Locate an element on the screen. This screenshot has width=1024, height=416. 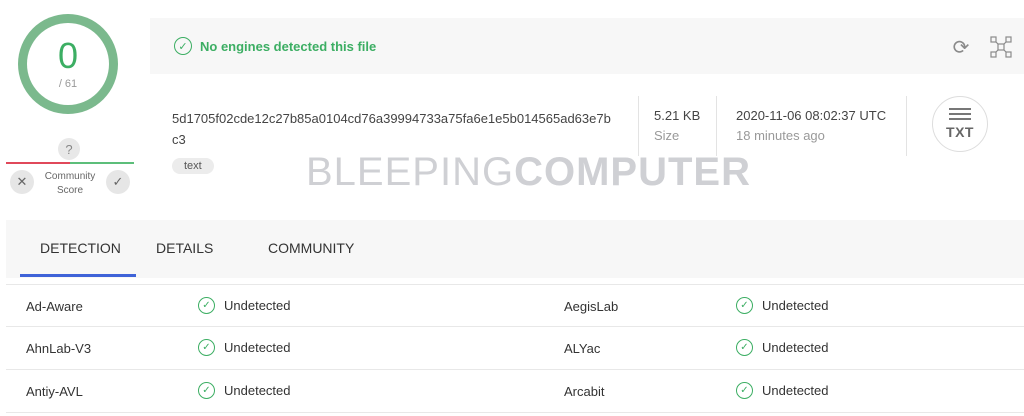
graph-view-icon is located at coordinates (1001, 47).